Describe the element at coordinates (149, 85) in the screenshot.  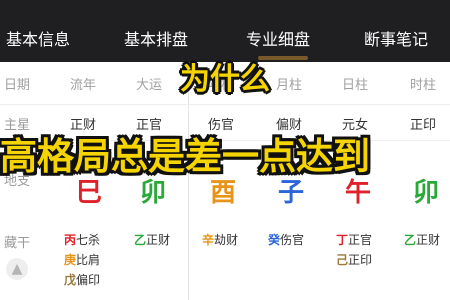
I see `column-header-dayun: 大运` at that location.